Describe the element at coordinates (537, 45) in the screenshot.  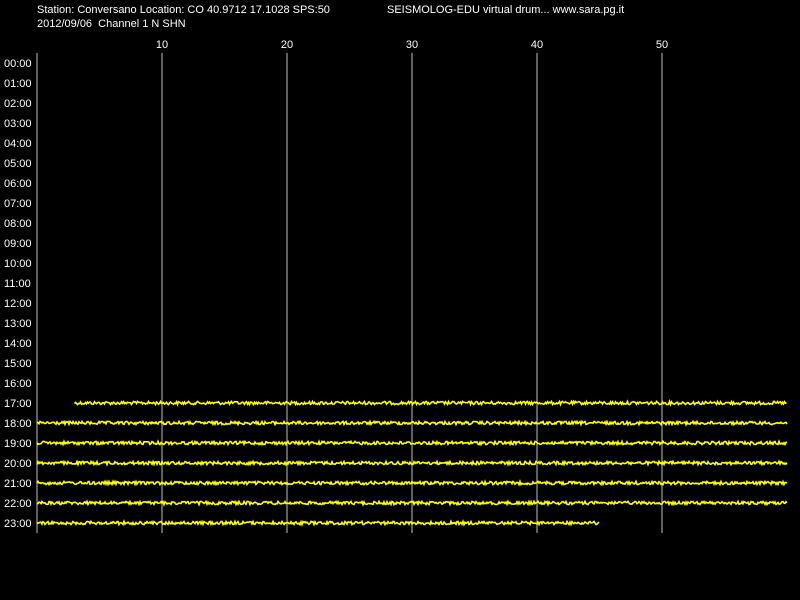
I see `x-tick-label-40: 40` at that location.